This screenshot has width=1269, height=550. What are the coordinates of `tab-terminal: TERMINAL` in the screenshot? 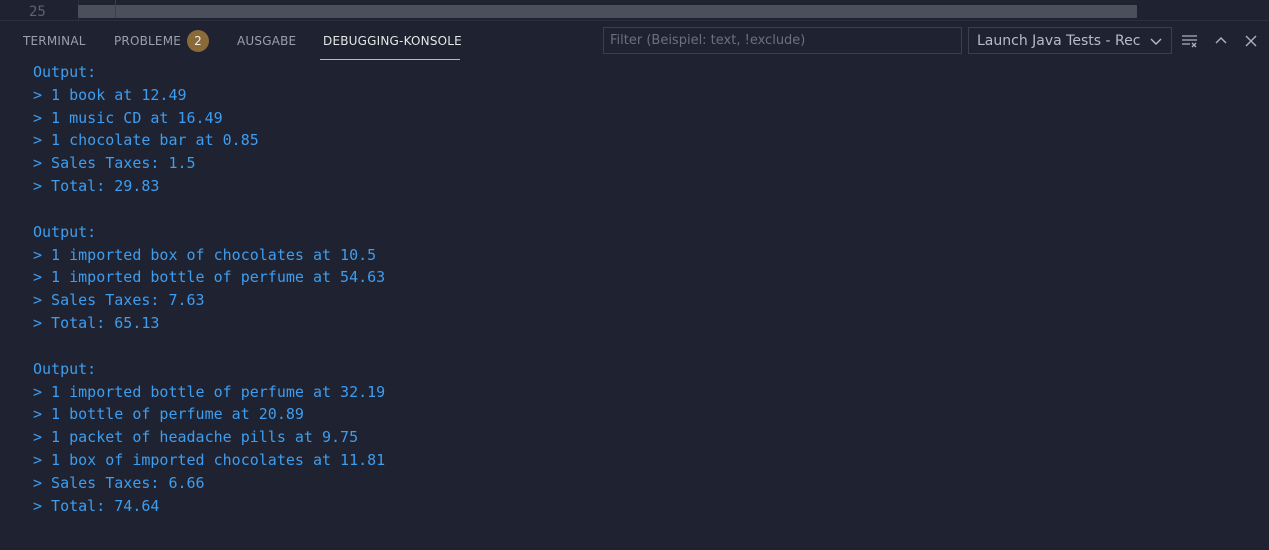 It's located at (54, 41).